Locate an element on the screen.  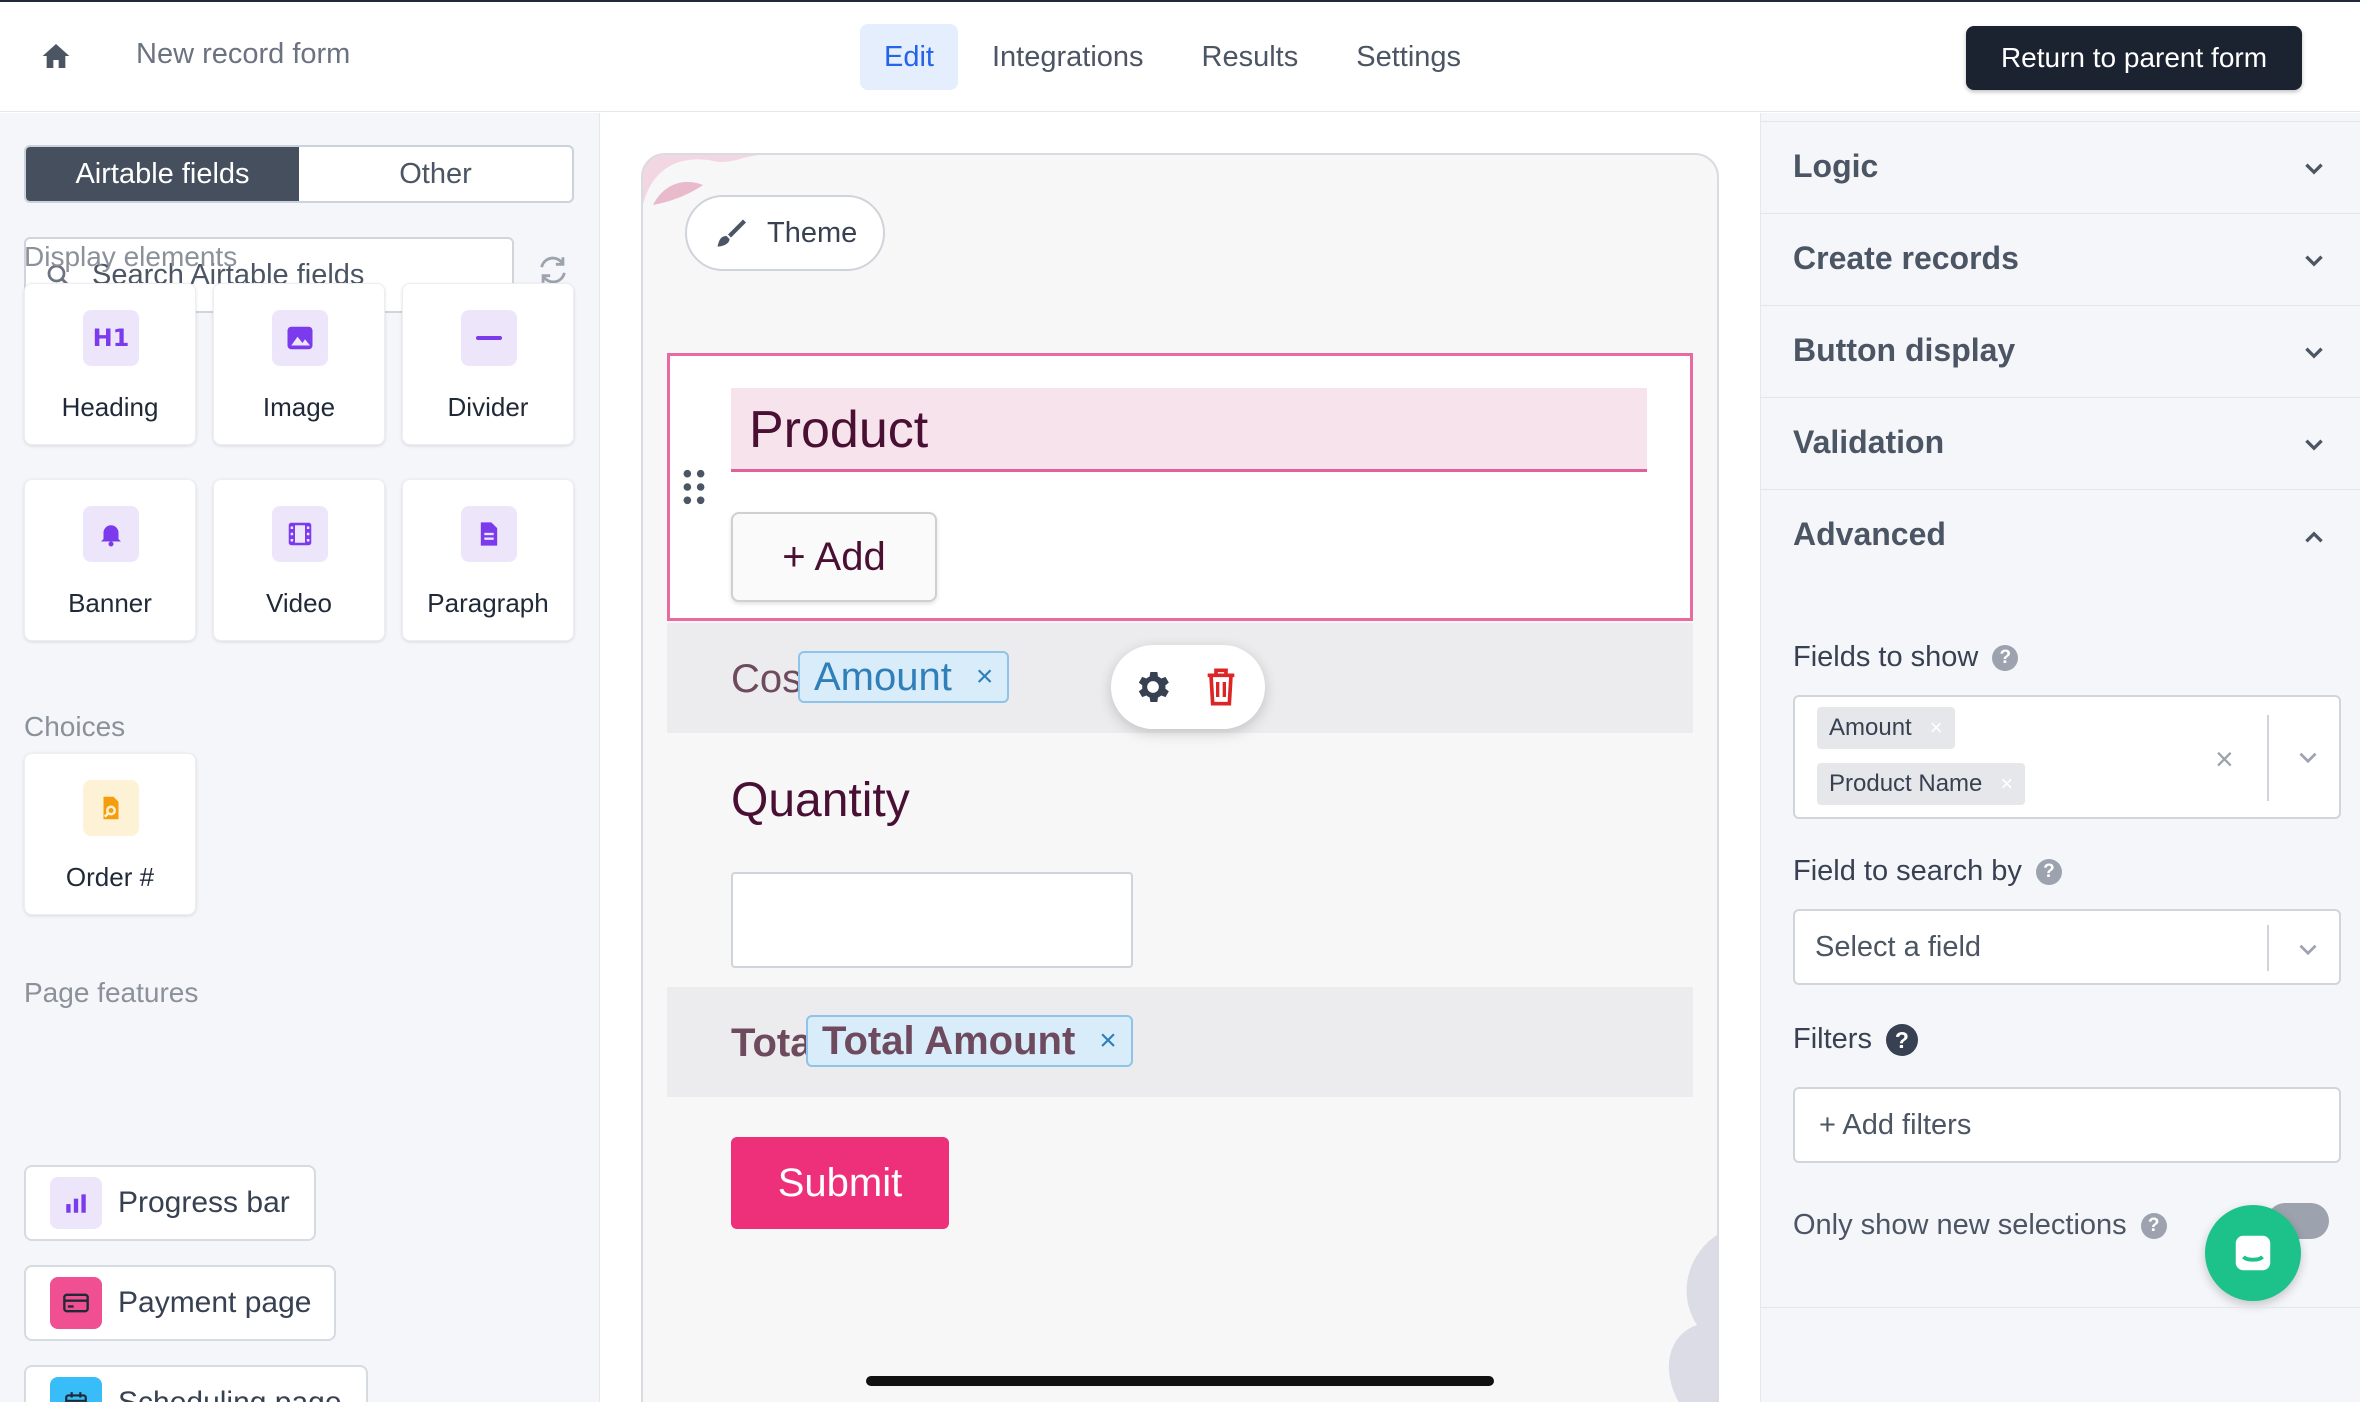
tile-heading: H1 Heading is located at coordinates (110, 364).